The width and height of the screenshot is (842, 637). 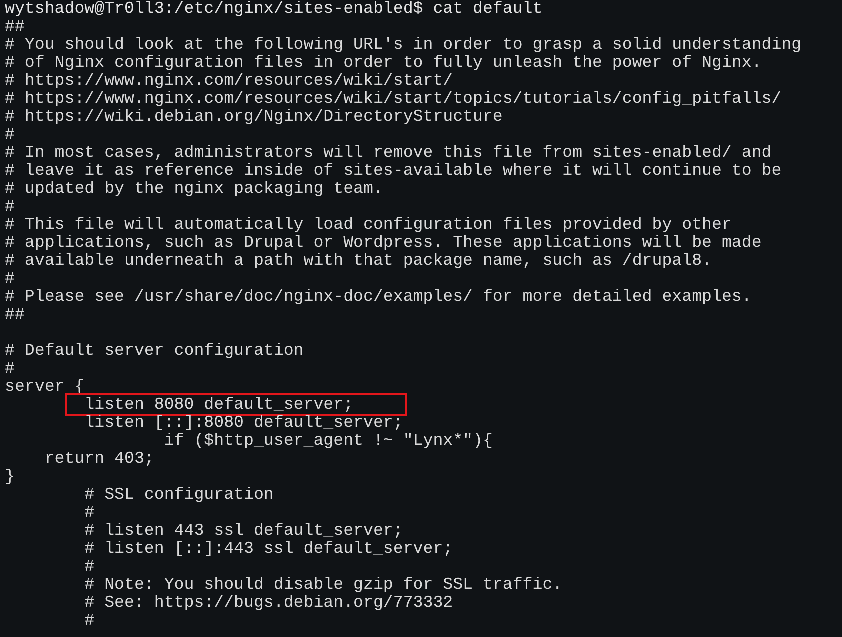 What do you see at coordinates (154, 350) in the screenshot?
I see `terminal-line: # Default server configuration` at bounding box center [154, 350].